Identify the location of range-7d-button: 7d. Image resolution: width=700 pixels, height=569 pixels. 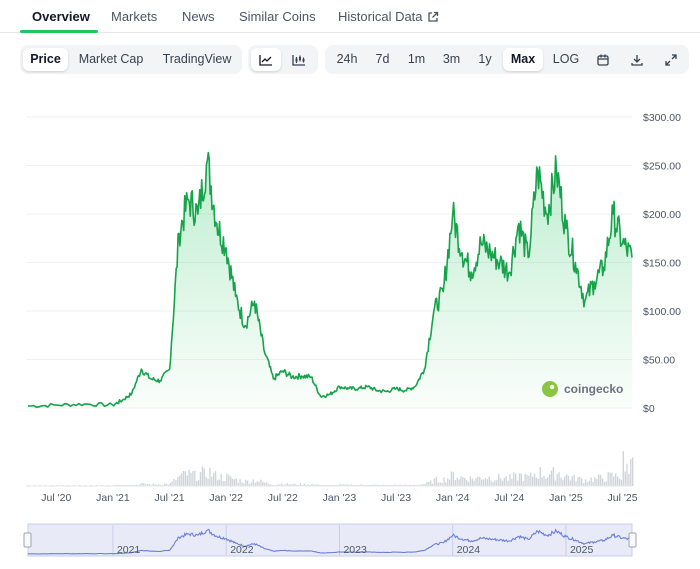
(382, 59).